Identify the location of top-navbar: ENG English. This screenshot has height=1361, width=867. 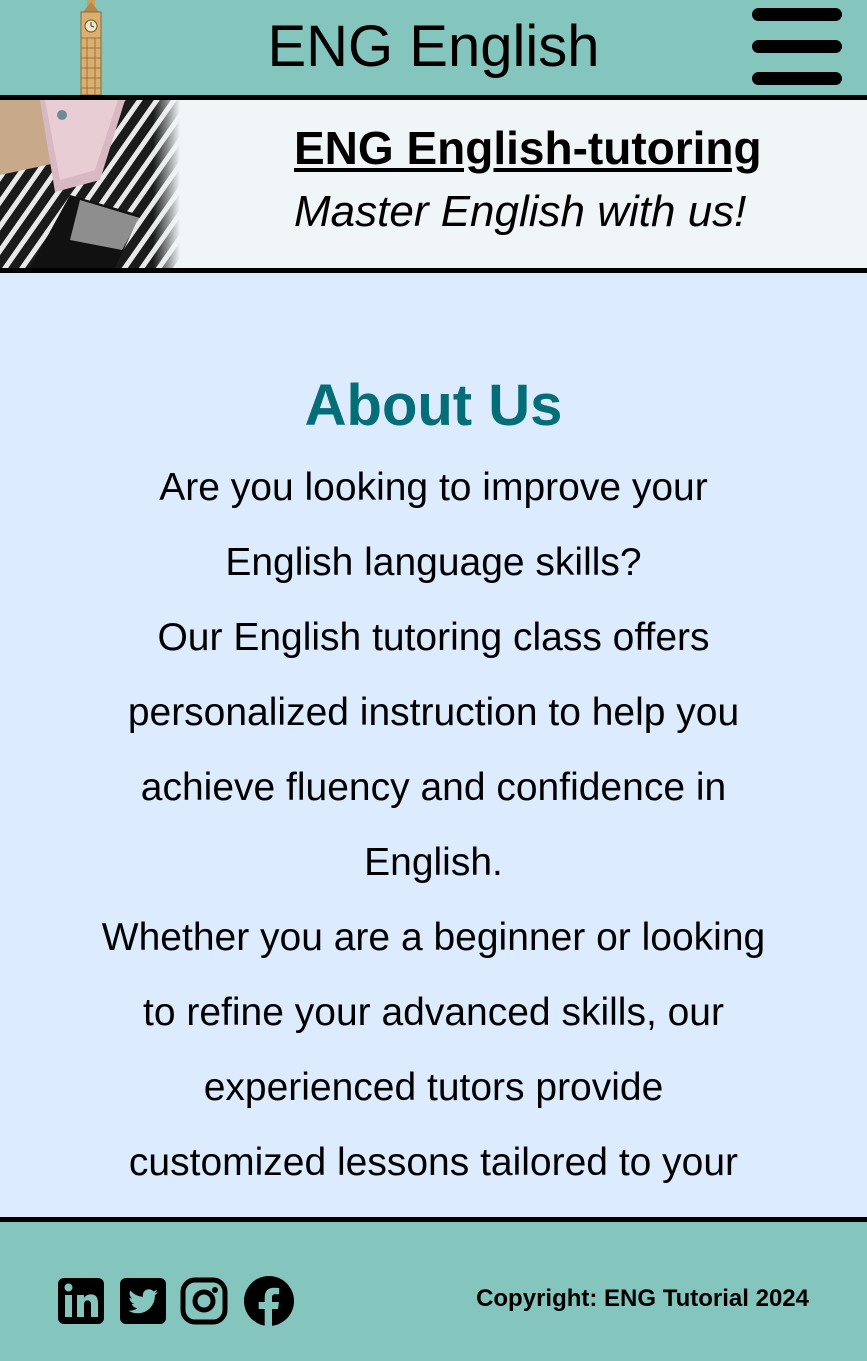
(433, 50).